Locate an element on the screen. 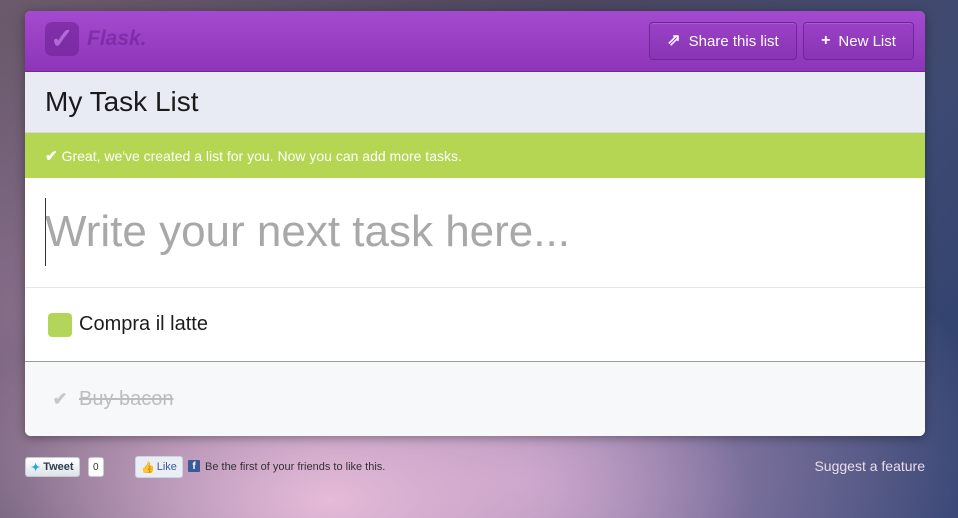  logo-check-icon: ✓ is located at coordinates (62, 39).